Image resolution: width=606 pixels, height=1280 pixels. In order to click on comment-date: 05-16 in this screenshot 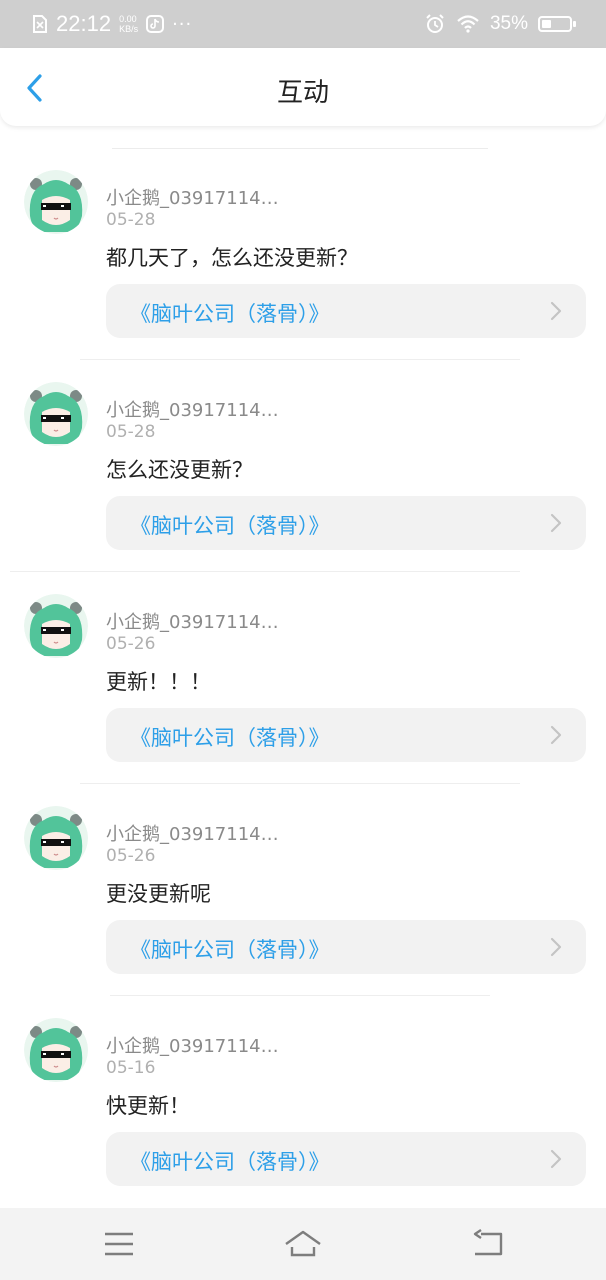, I will do `click(131, 1068)`.